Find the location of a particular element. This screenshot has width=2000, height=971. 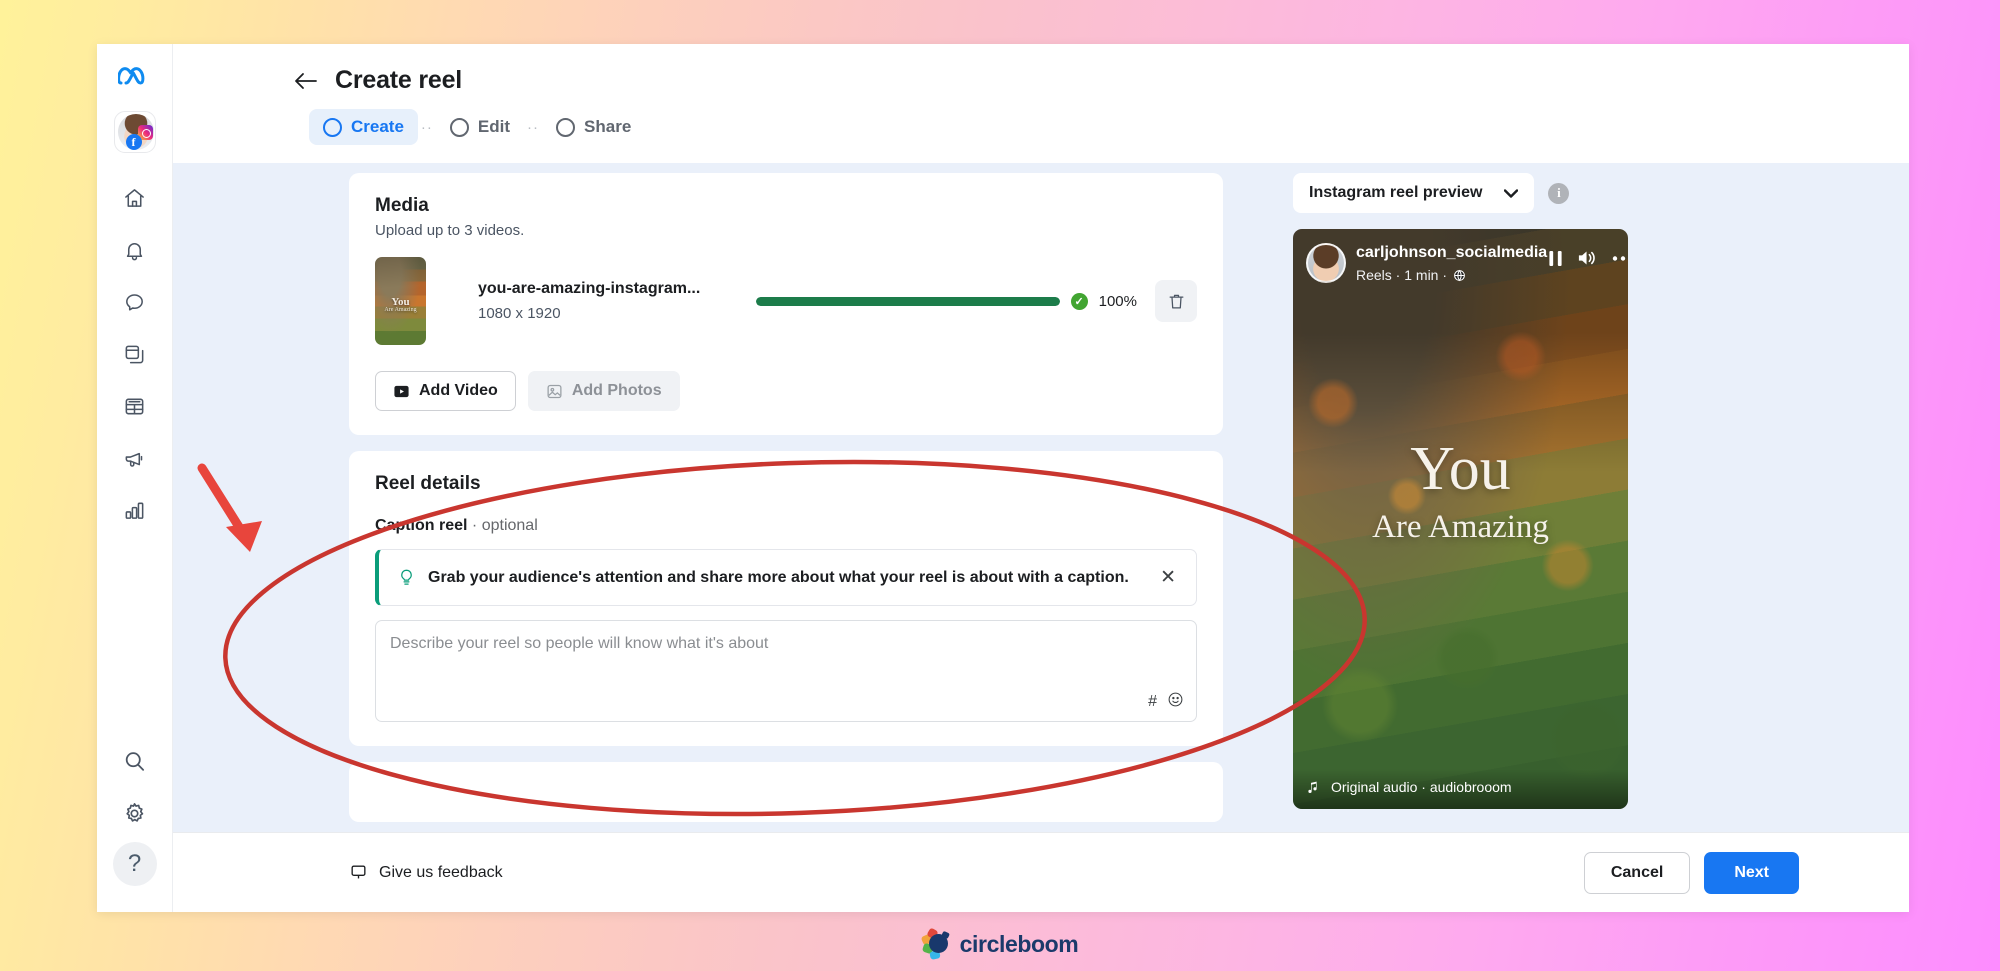

step-share: Share is located at coordinates (593, 127).